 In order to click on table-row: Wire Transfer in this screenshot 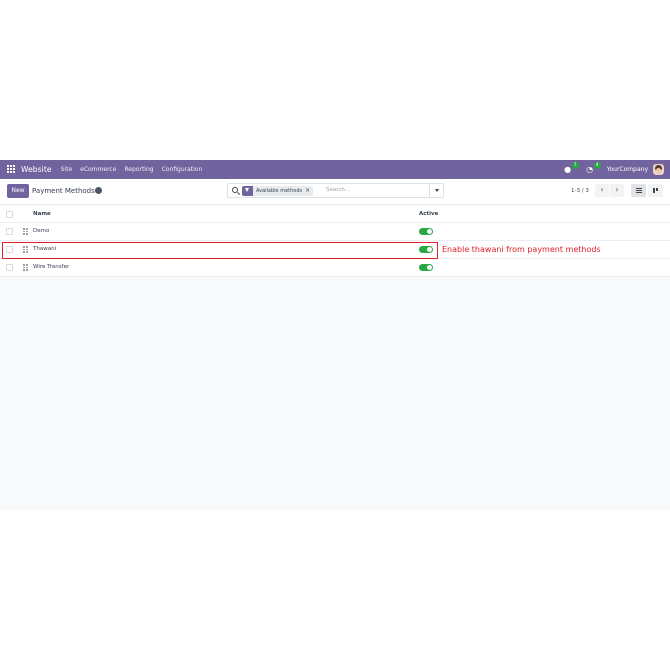, I will do `click(335, 268)`.